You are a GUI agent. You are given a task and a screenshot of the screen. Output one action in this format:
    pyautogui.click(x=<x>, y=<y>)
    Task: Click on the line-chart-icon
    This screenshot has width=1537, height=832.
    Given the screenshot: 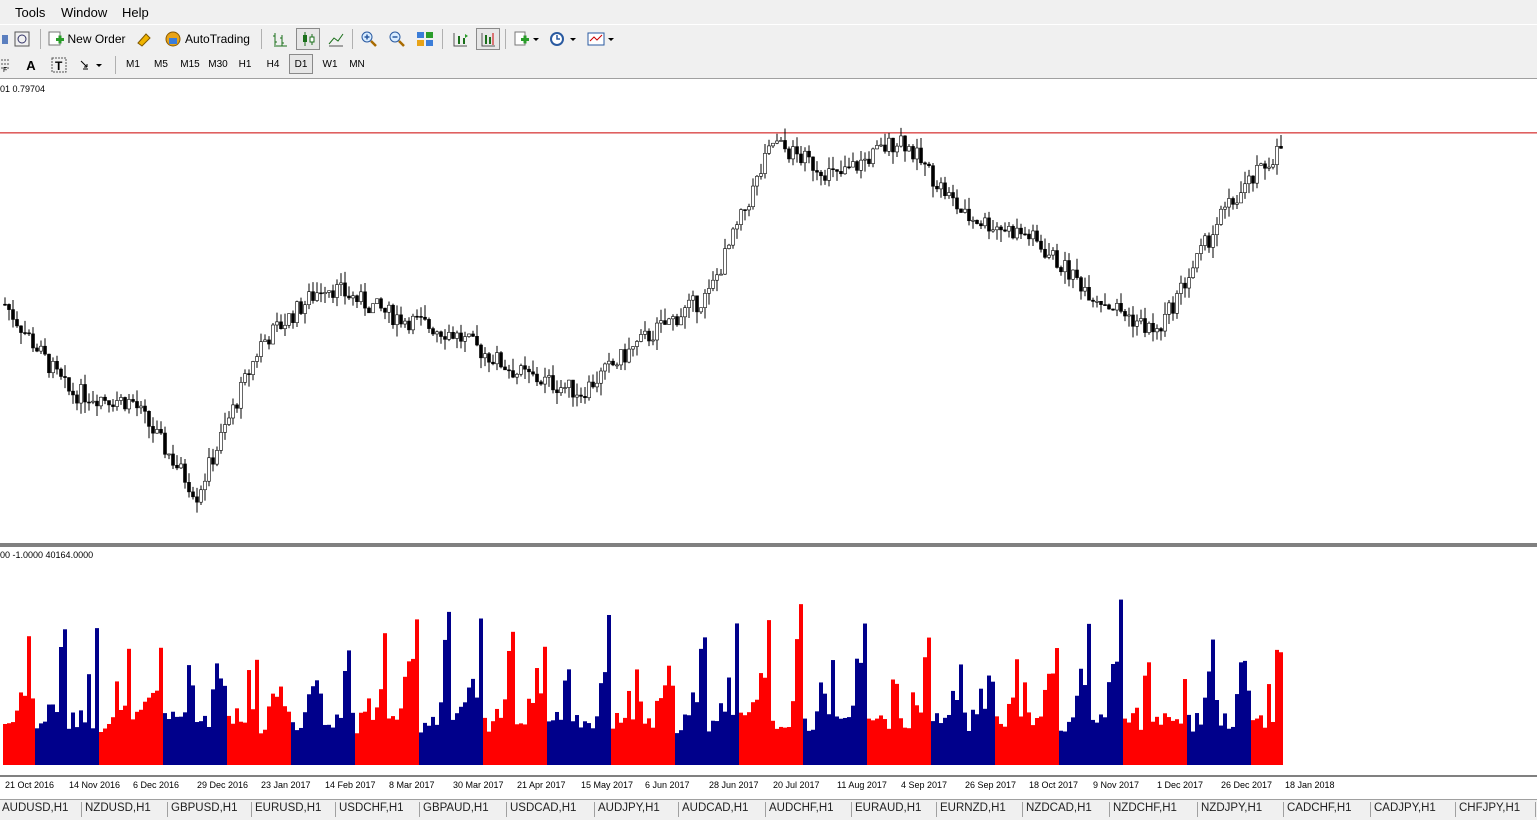 What is the action you would take?
    pyautogui.click(x=336, y=39)
    